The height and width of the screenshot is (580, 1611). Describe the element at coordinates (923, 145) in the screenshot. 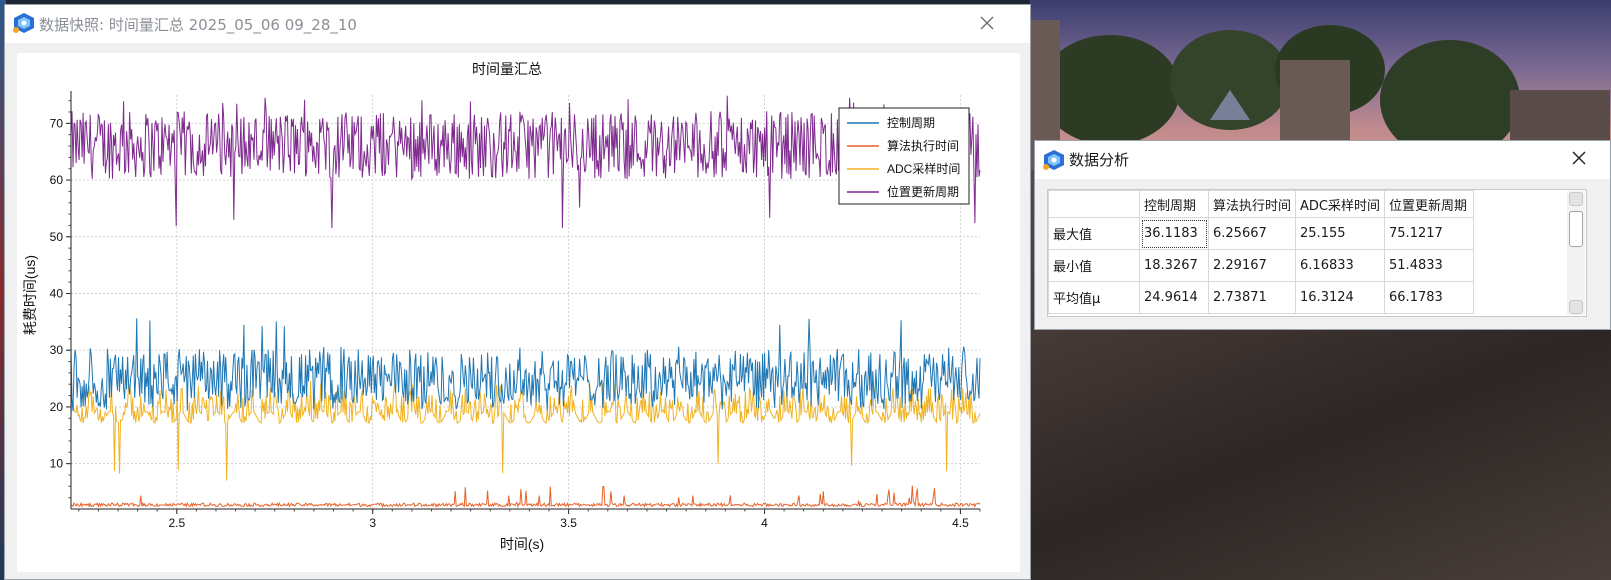

I see `legend-label: 算法执行时间` at that location.